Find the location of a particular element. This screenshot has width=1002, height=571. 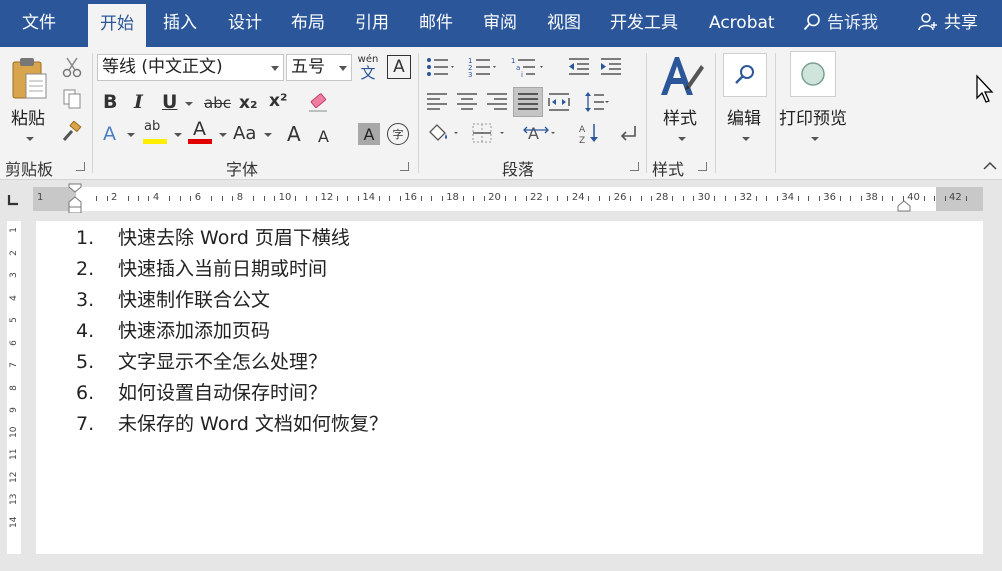

change-case-dropdown is located at coordinates (268, 135).